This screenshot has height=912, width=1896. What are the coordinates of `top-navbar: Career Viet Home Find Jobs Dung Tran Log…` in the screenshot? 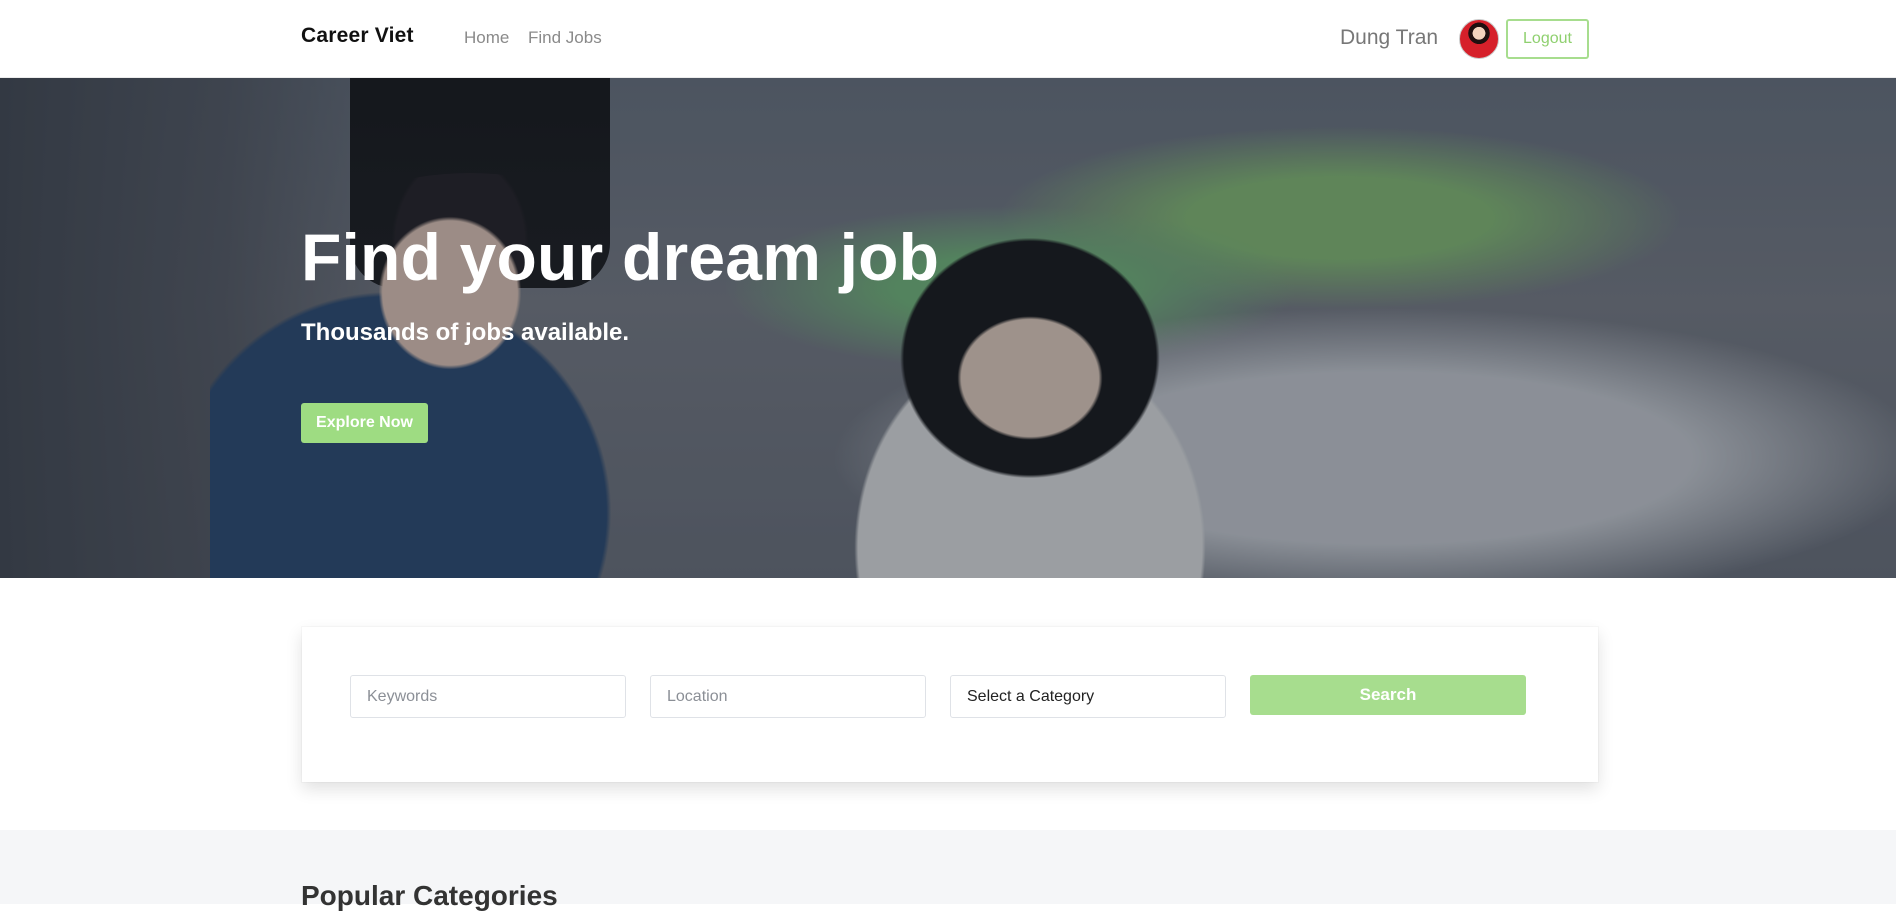 It's located at (948, 39).